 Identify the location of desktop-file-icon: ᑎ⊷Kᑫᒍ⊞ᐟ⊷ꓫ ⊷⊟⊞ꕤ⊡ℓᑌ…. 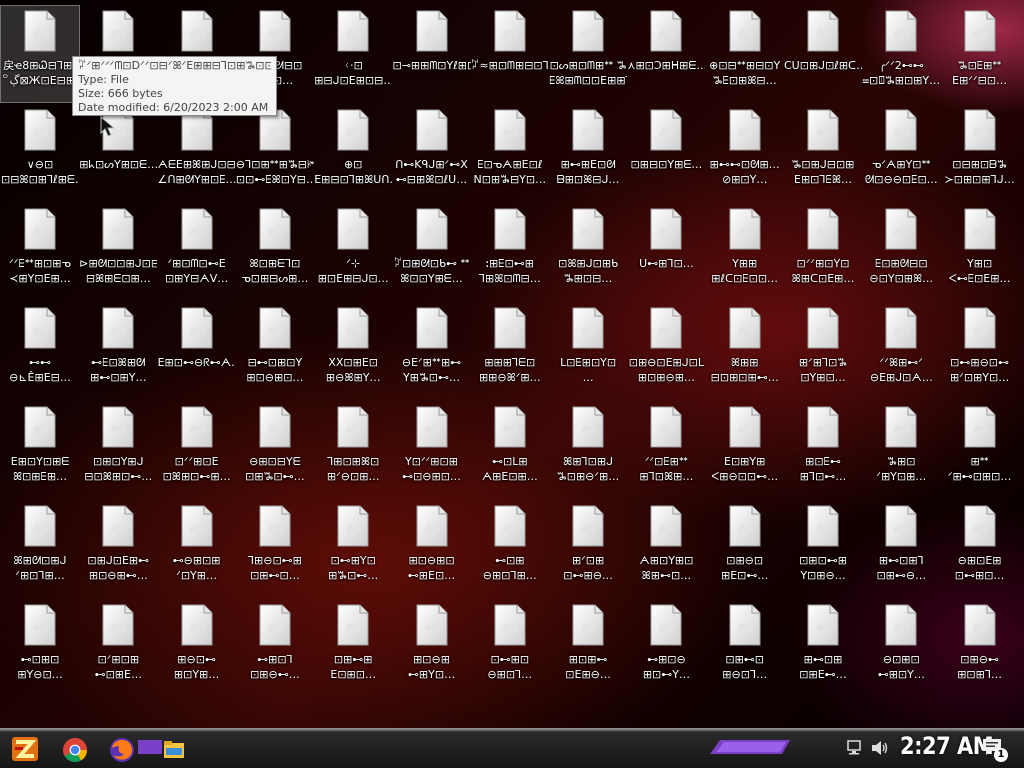
(432, 153).